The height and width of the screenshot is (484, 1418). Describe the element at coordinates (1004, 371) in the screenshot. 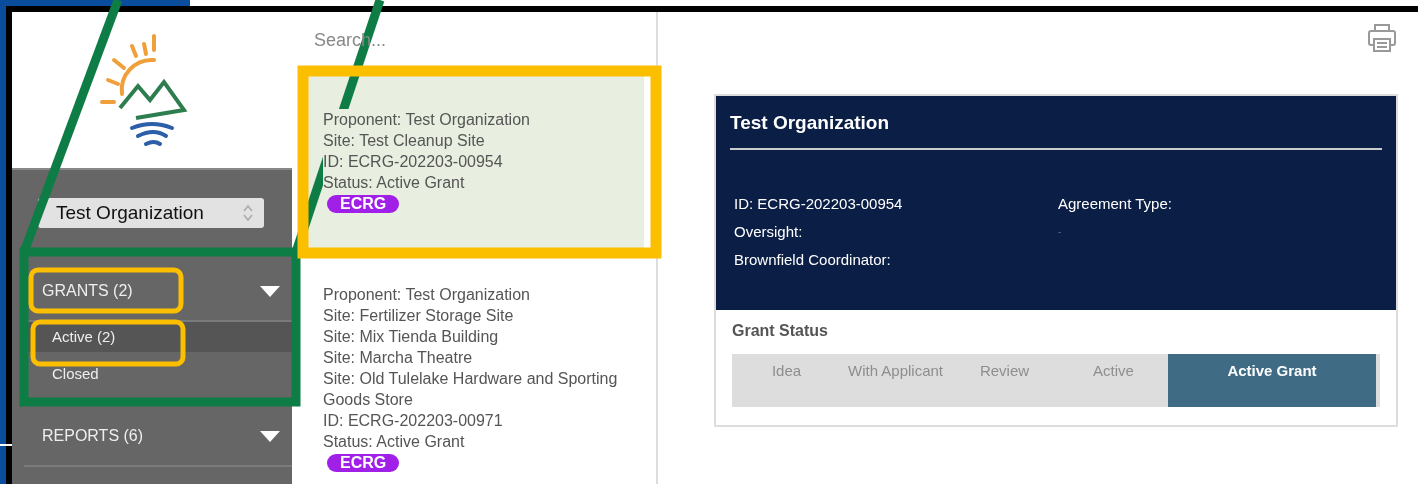

I see `status-stage: Review` at that location.